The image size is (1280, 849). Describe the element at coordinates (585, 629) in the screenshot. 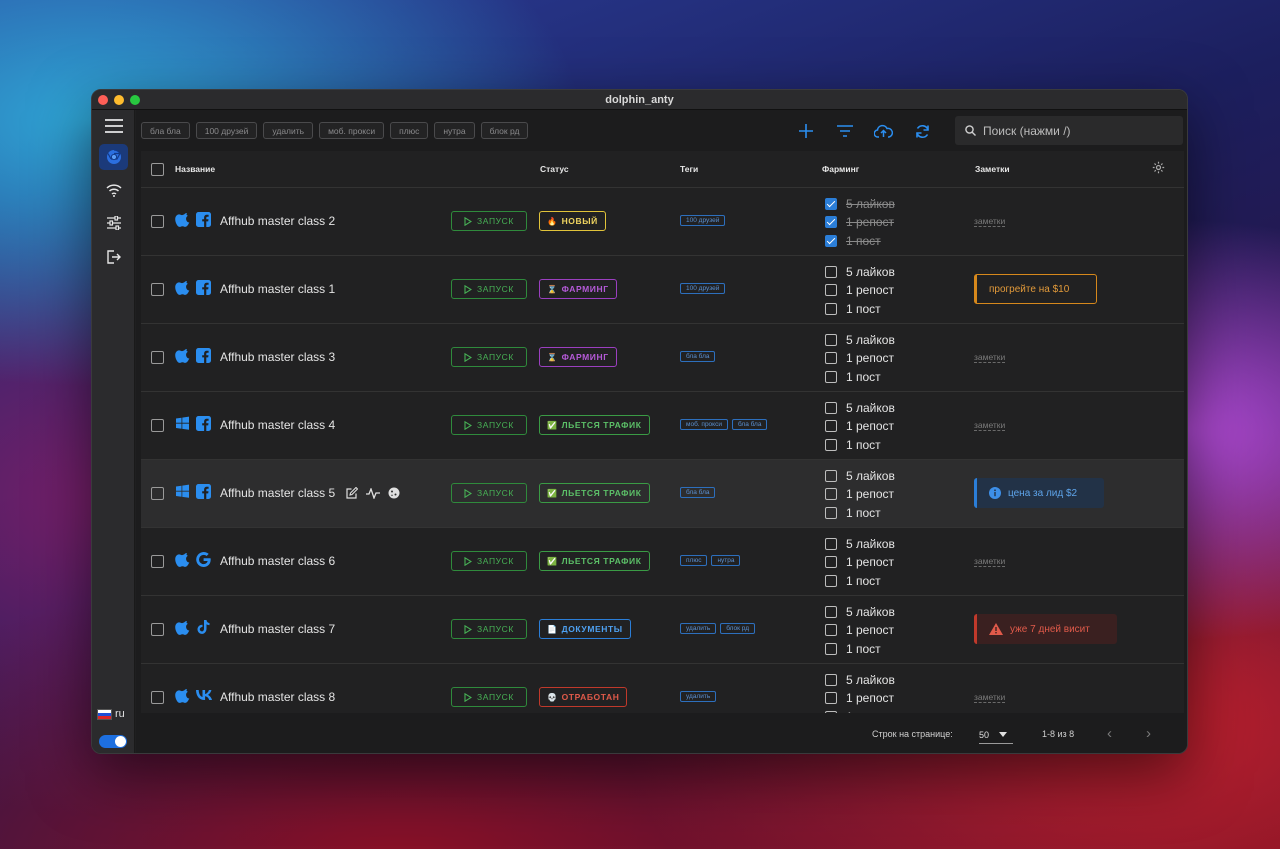

I see `status-badge: 📄 ДОКУМЕНТЫ` at that location.